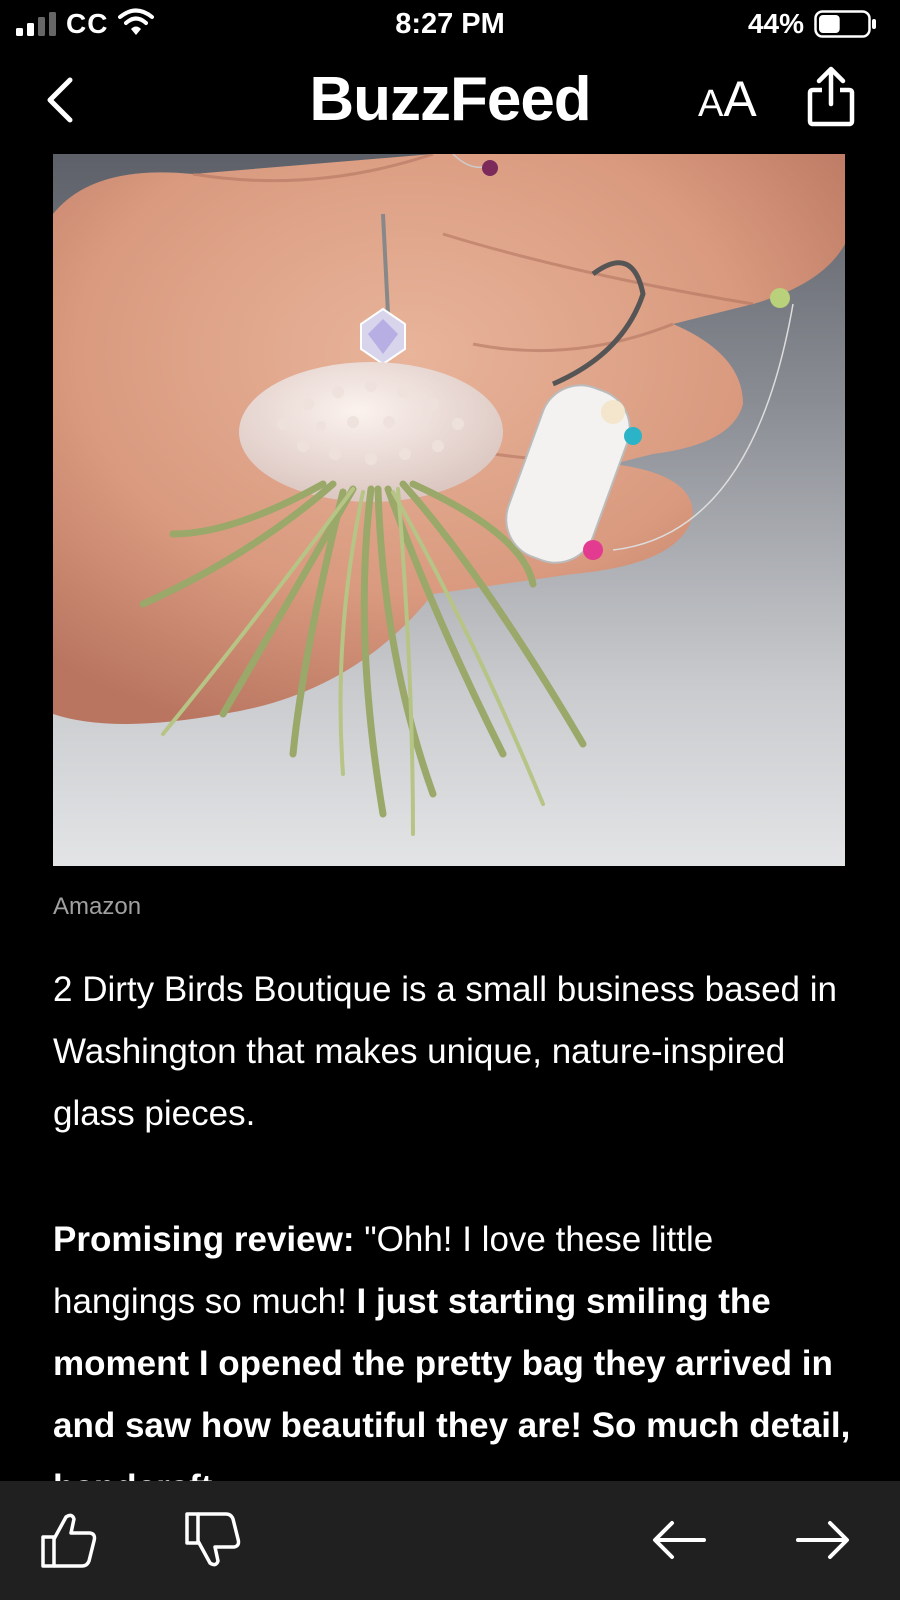  What do you see at coordinates (679, 1540) in the screenshot?
I see `arrow-left-icon` at bounding box center [679, 1540].